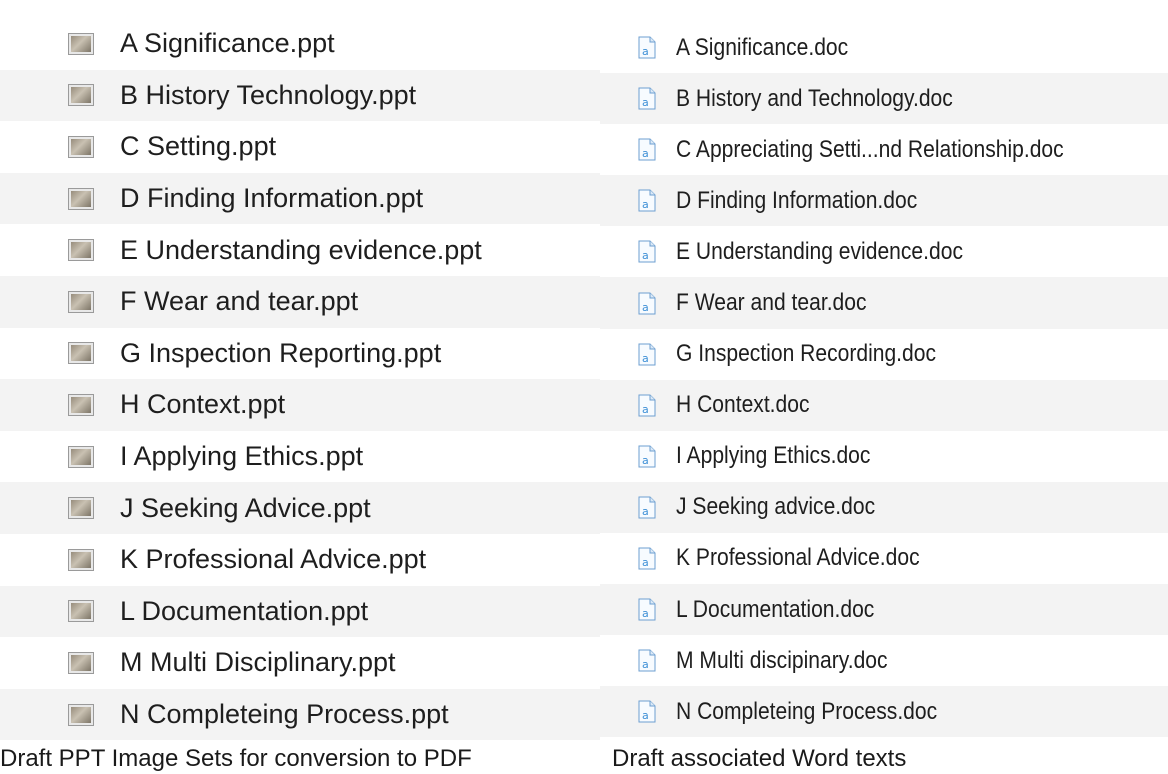 This screenshot has height=774, width=1168. I want to click on doc-file-row: a I Applying Ethics.doc, so click(884, 456).